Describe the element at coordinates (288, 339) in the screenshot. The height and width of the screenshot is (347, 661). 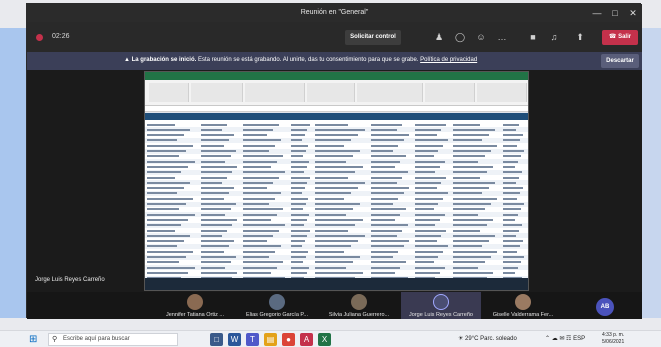
I see `chrome-icon: ●` at that location.